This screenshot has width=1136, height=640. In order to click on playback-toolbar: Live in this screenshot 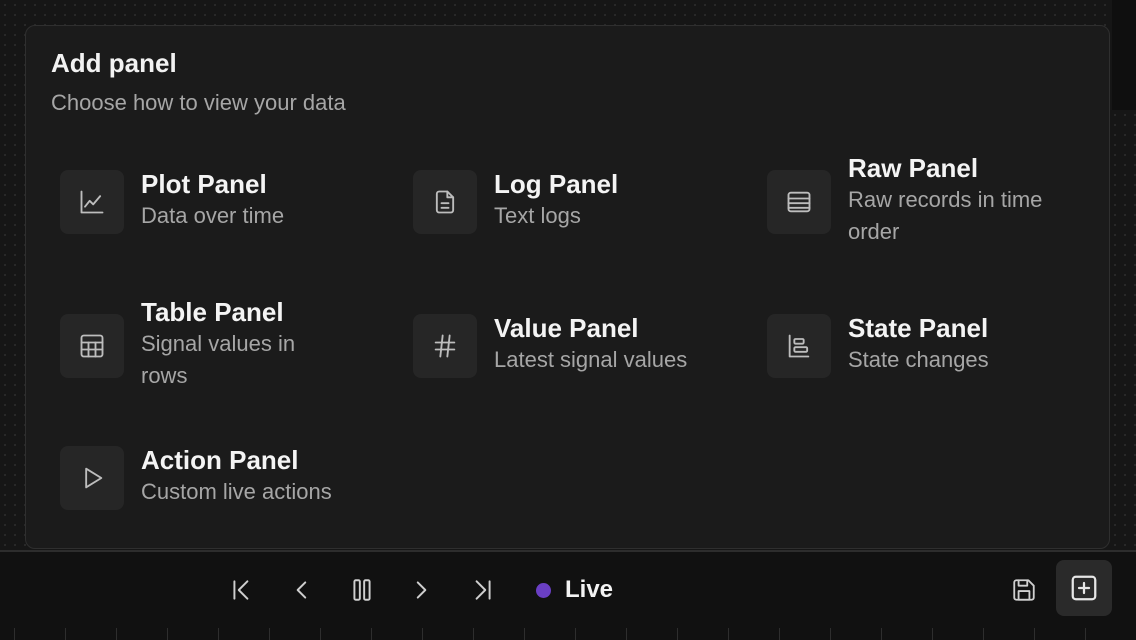, I will do `click(568, 596)`.